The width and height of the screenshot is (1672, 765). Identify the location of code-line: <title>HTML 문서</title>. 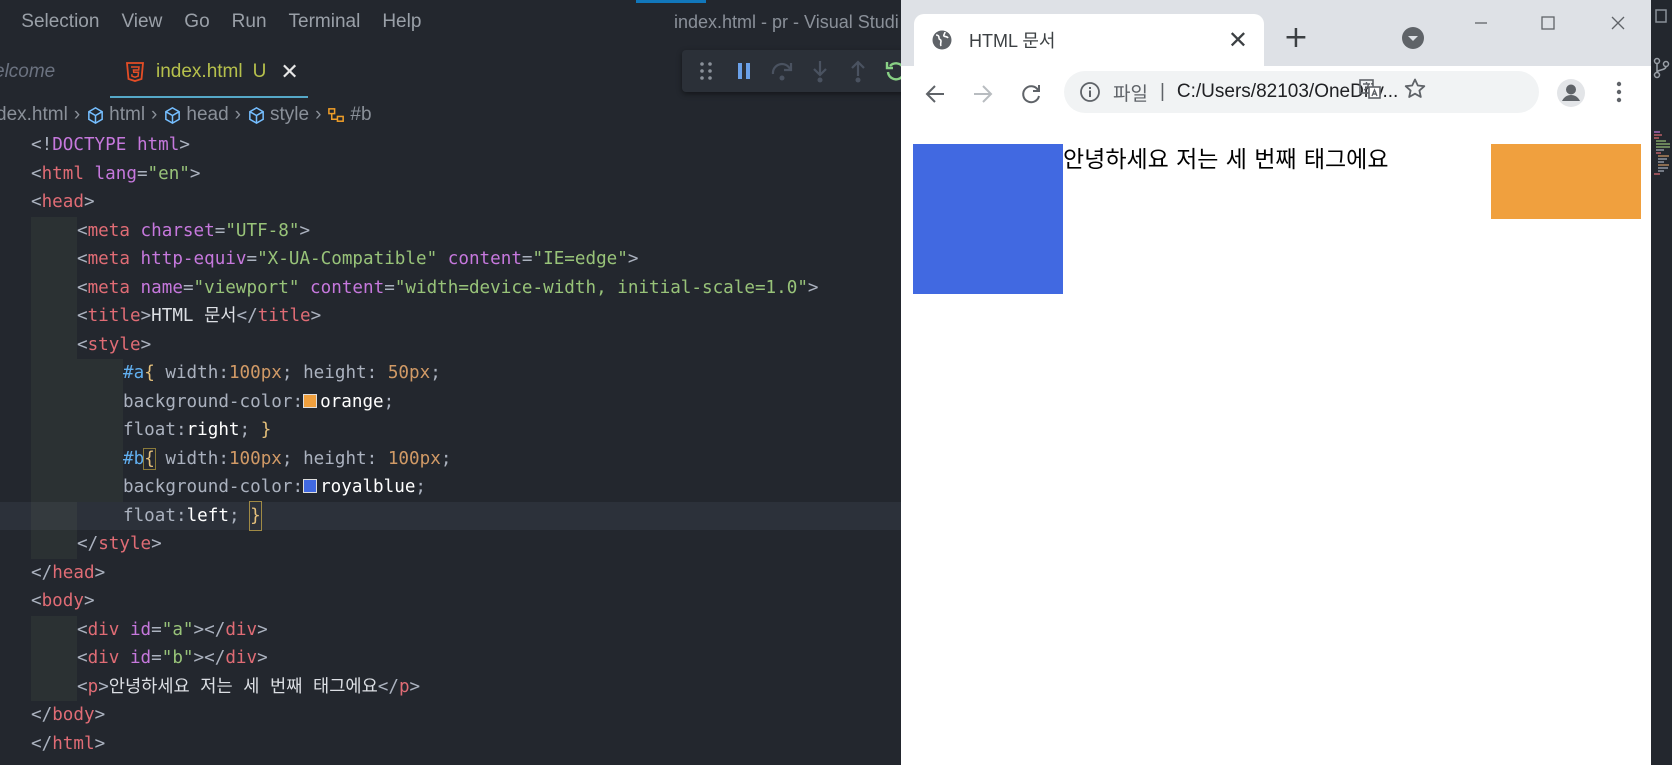
(450, 316).